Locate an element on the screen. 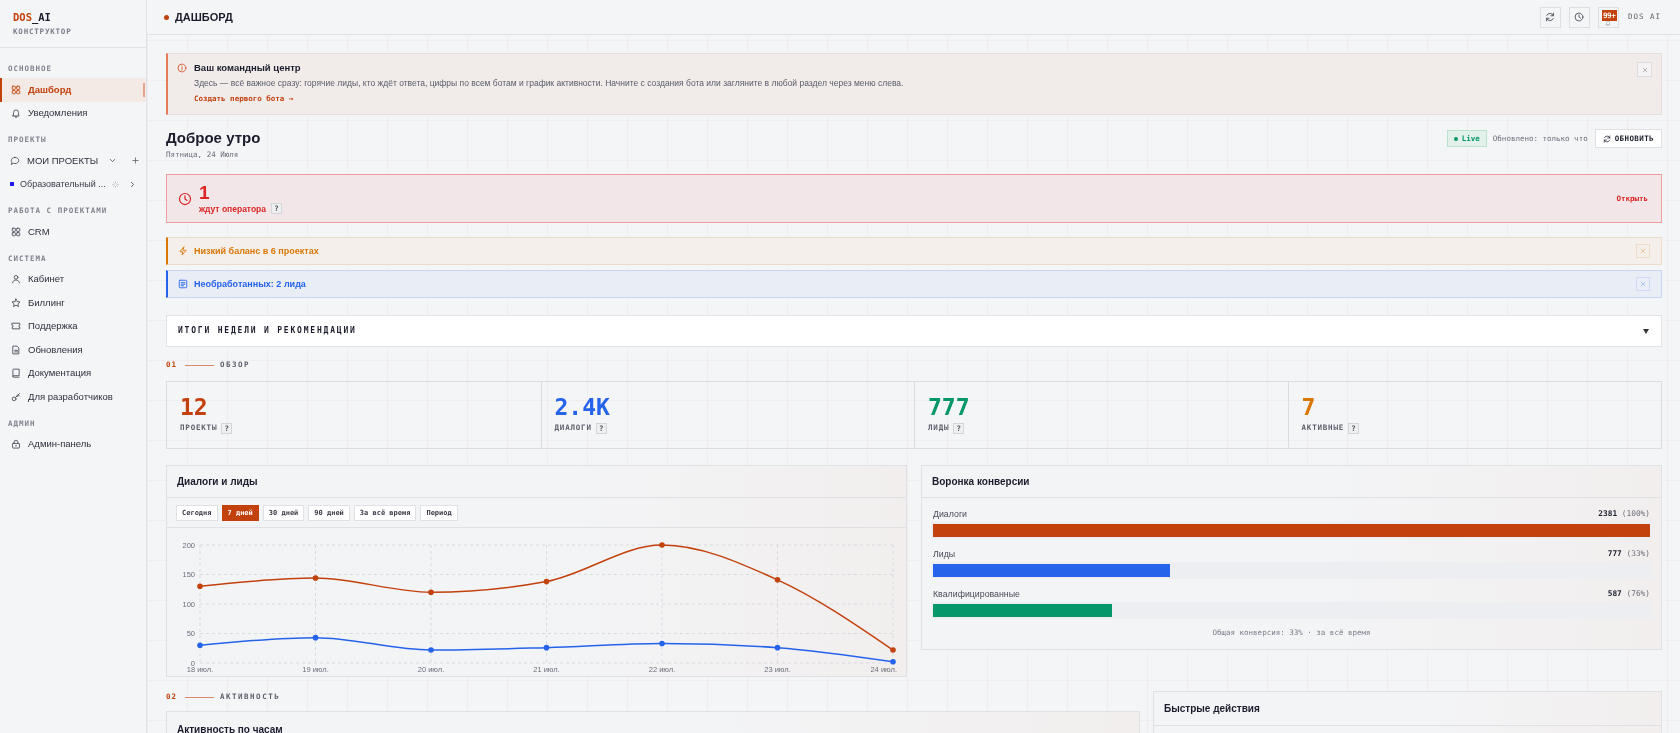 This screenshot has width=1680, height=733. spinner-icon is located at coordinates (115, 184).